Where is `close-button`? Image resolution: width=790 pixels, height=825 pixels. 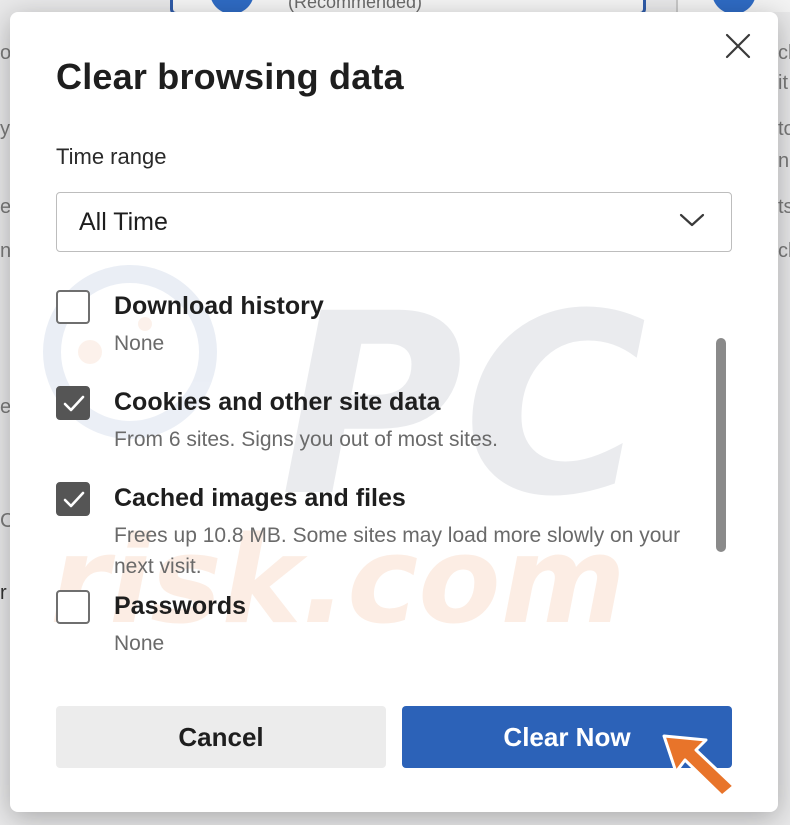 close-button is located at coordinates (738, 46).